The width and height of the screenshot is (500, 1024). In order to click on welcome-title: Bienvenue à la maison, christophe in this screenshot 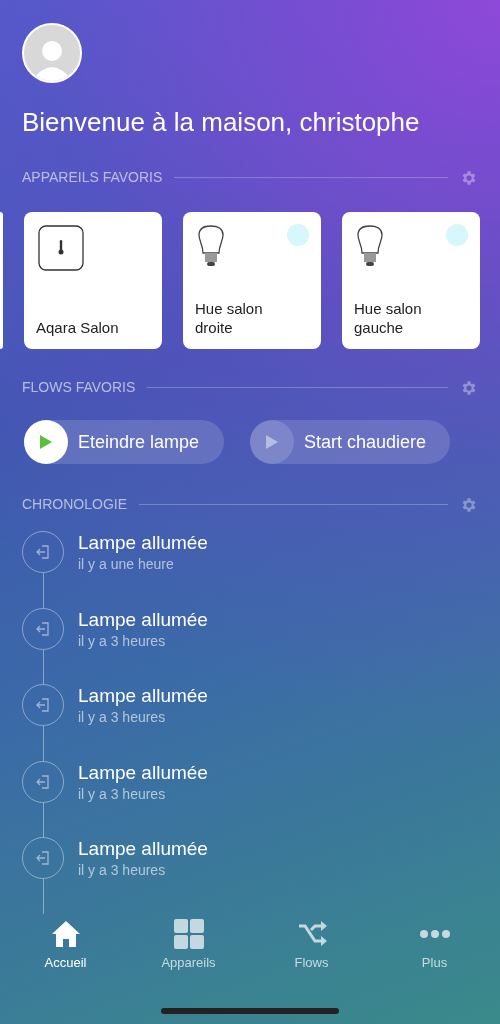, I will do `click(221, 122)`.